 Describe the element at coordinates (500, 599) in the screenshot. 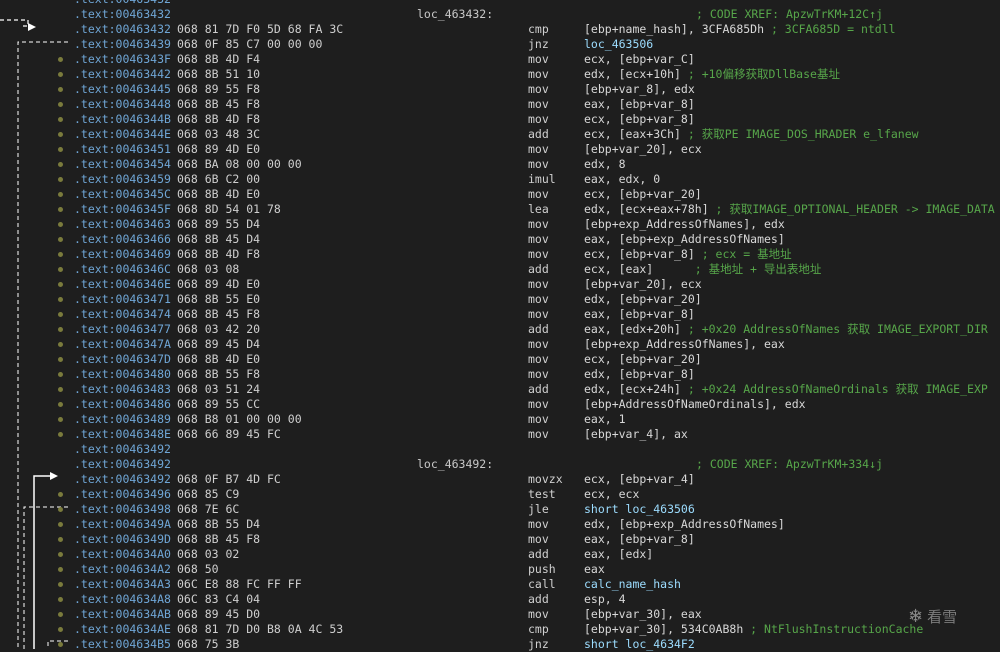

I see `code-line: .text:004634A8 06C 83 C4 04 add esp, 4` at that location.